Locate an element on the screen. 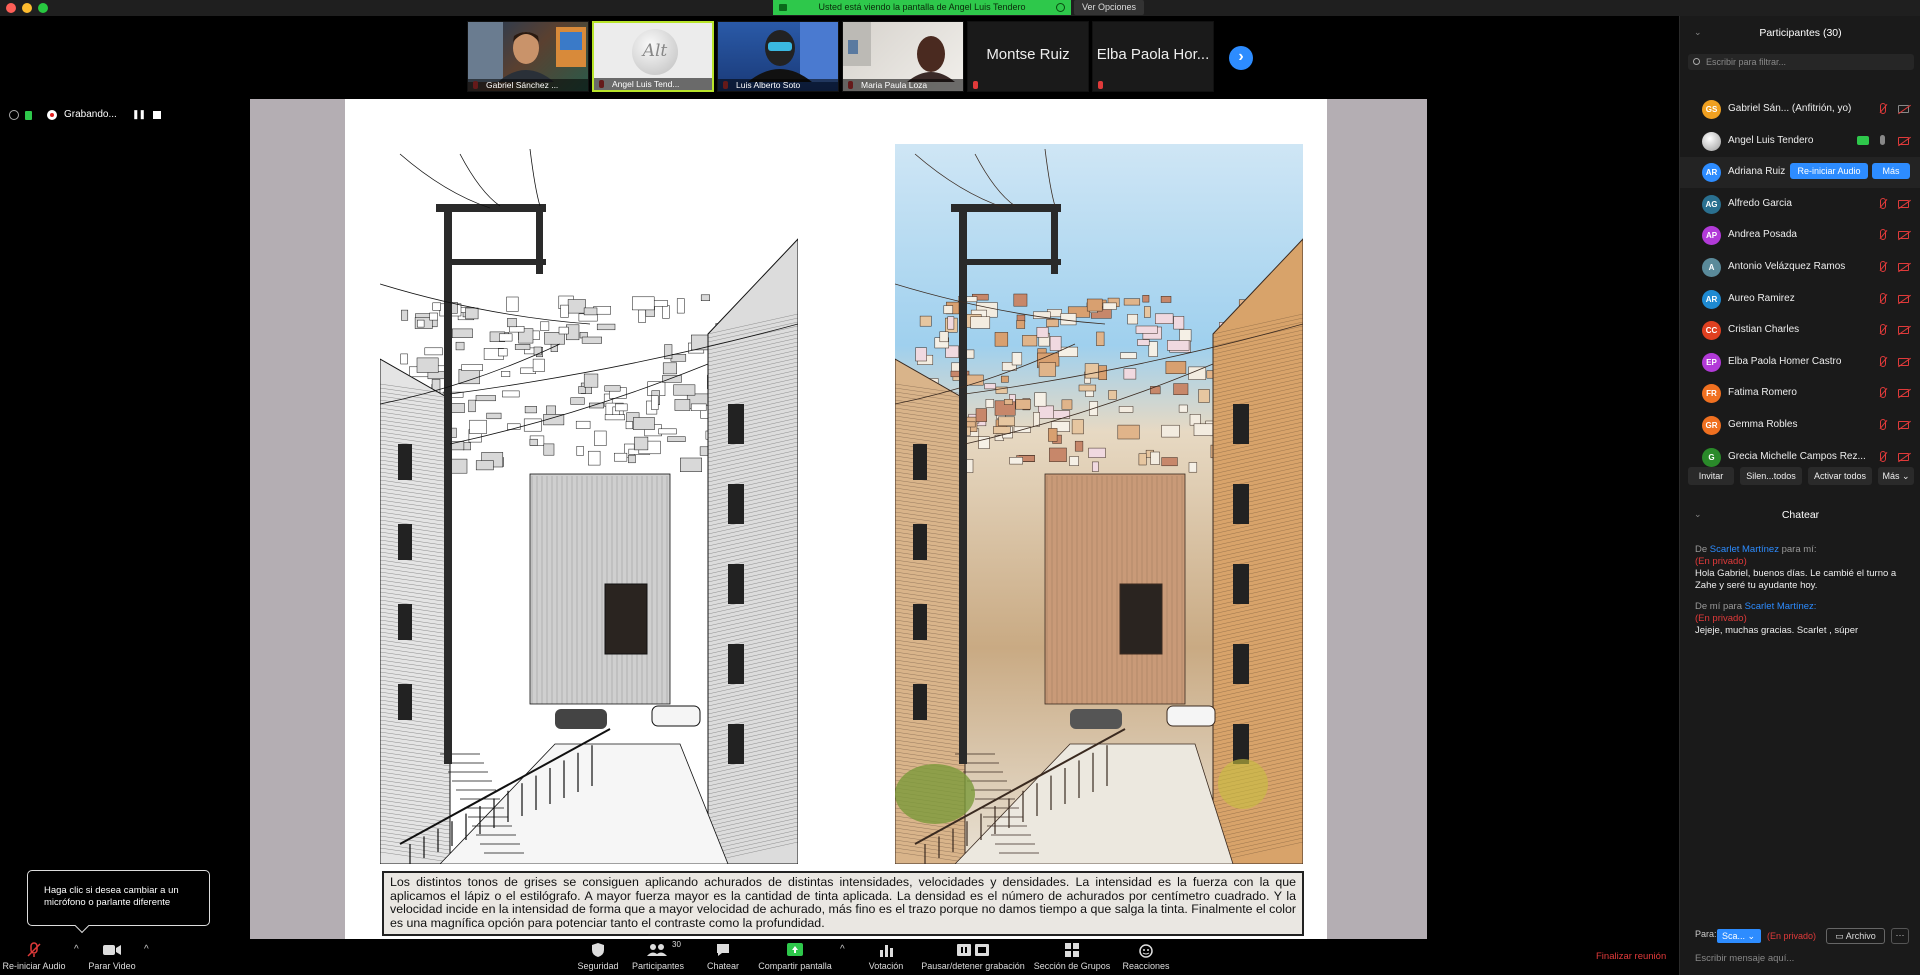  maximize-window-icon is located at coordinates (43, 8).